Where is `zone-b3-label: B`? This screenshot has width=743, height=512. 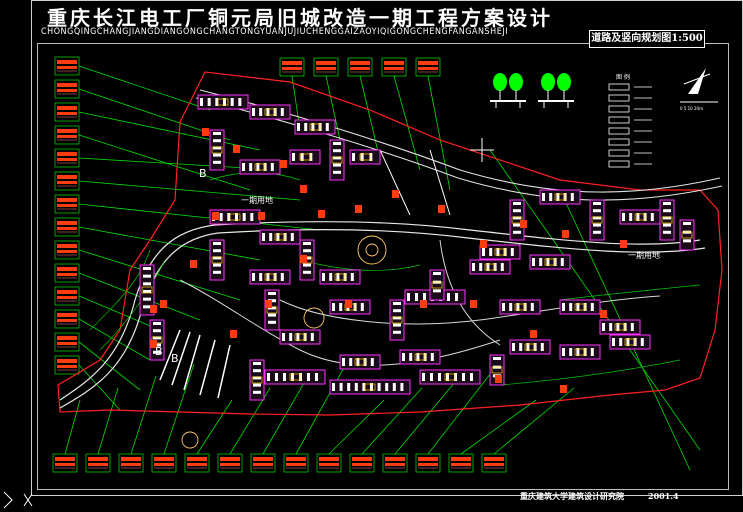 zone-b3-label: B is located at coordinates (175, 358).